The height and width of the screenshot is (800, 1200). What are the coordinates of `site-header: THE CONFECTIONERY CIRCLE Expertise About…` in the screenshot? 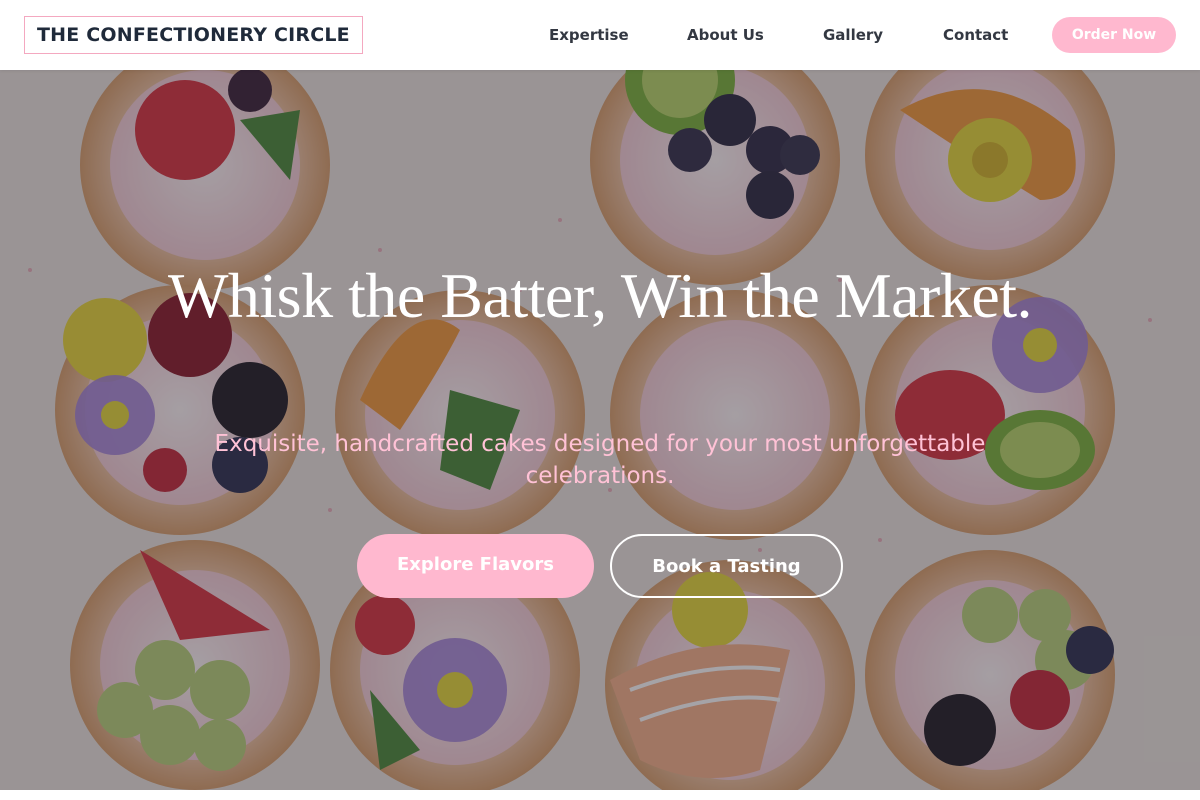 It's located at (600, 35).